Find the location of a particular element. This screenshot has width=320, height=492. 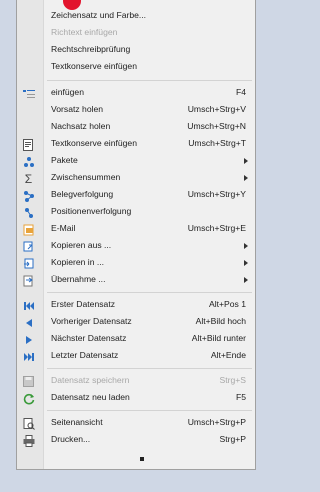

next-record-icon is located at coordinates (28, 339).